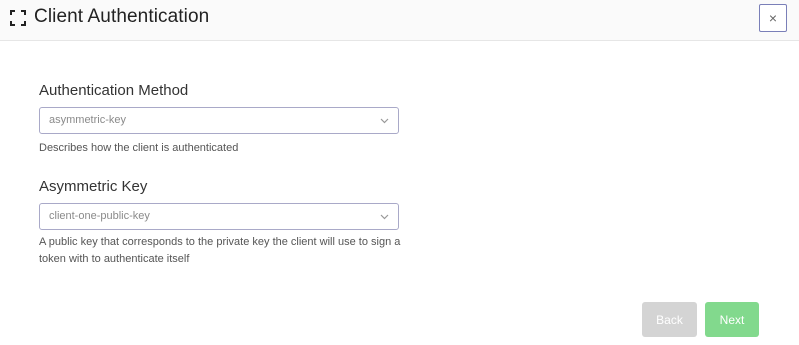 The width and height of the screenshot is (799, 345). What do you see at coordinates (669, 319) in the screenshot?
I see `back-button: Back` at bounding box center [669, 319].